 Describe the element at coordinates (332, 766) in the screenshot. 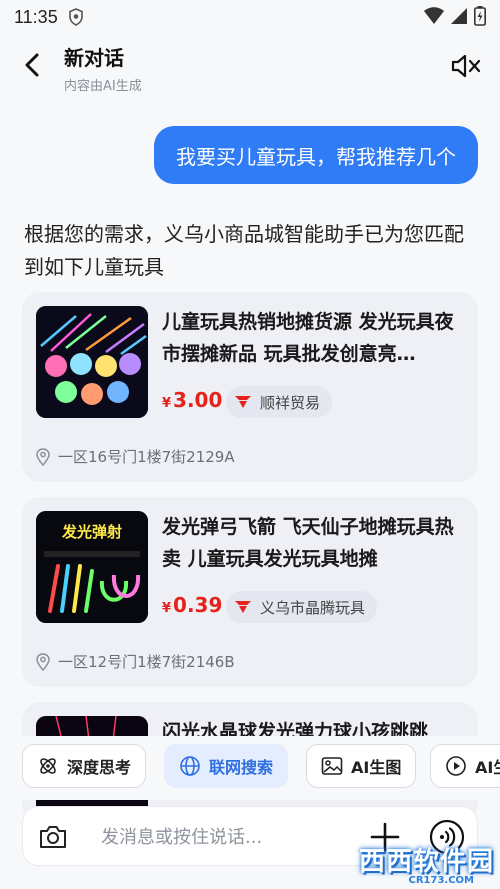

I see `image-icon` at that location.